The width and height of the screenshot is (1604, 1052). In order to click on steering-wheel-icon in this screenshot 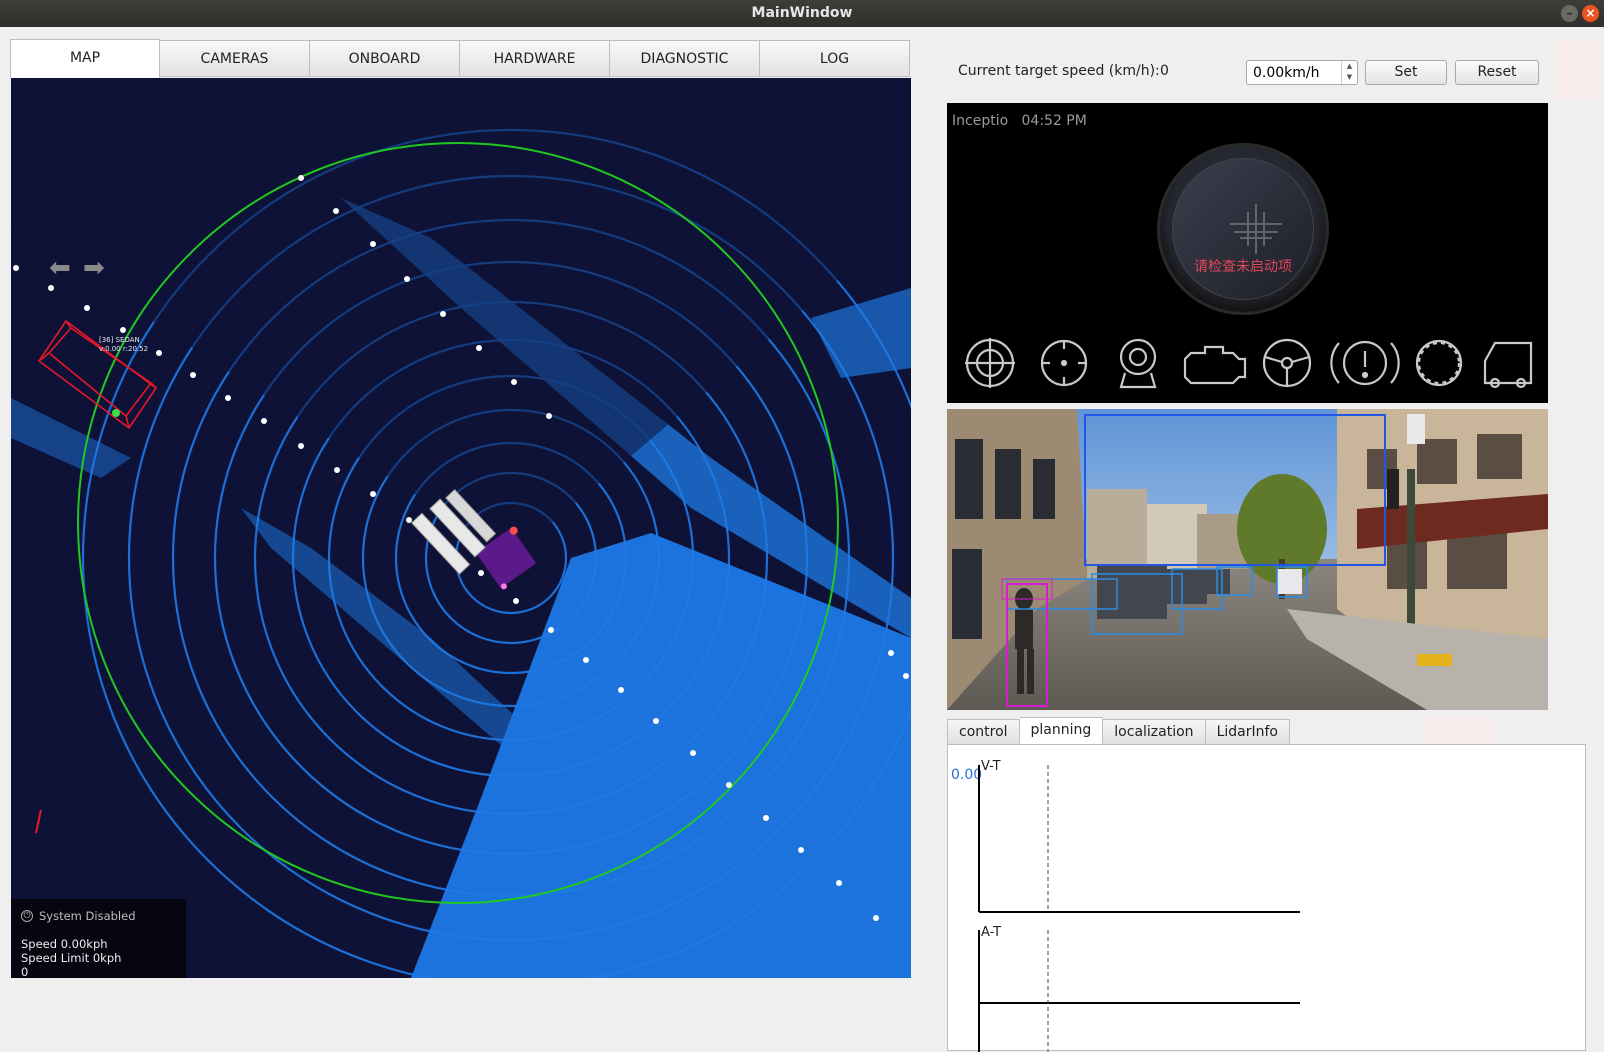, I will do `click(1287, 363)`.